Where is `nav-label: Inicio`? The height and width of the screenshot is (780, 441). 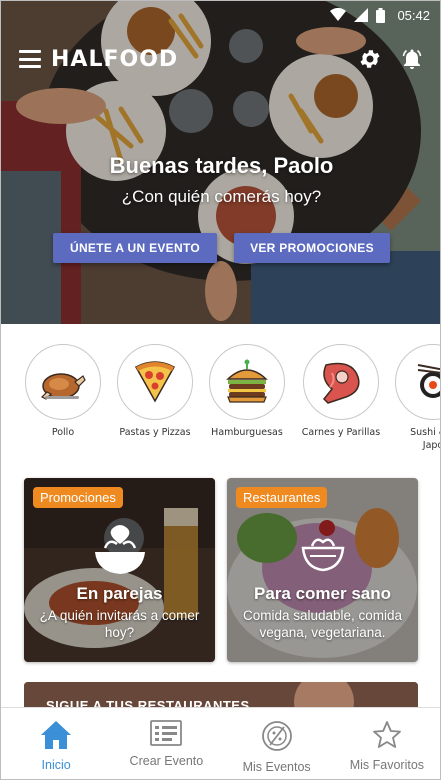
nav-label: Inicio is located at coordinates (56, 765).